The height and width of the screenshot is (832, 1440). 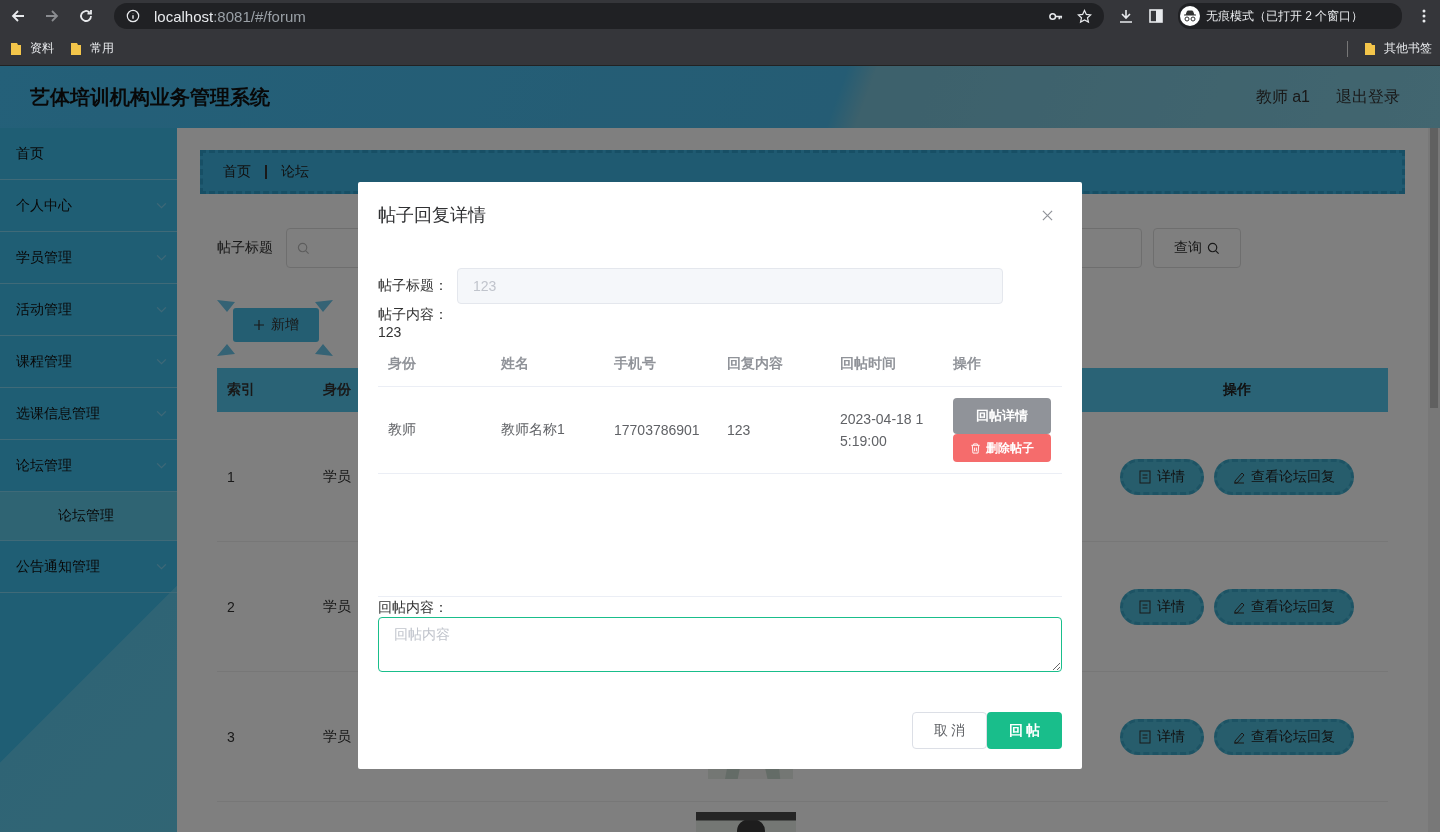 I want to click on table-cell-text: 17703786901, so click(x=657, y=430).